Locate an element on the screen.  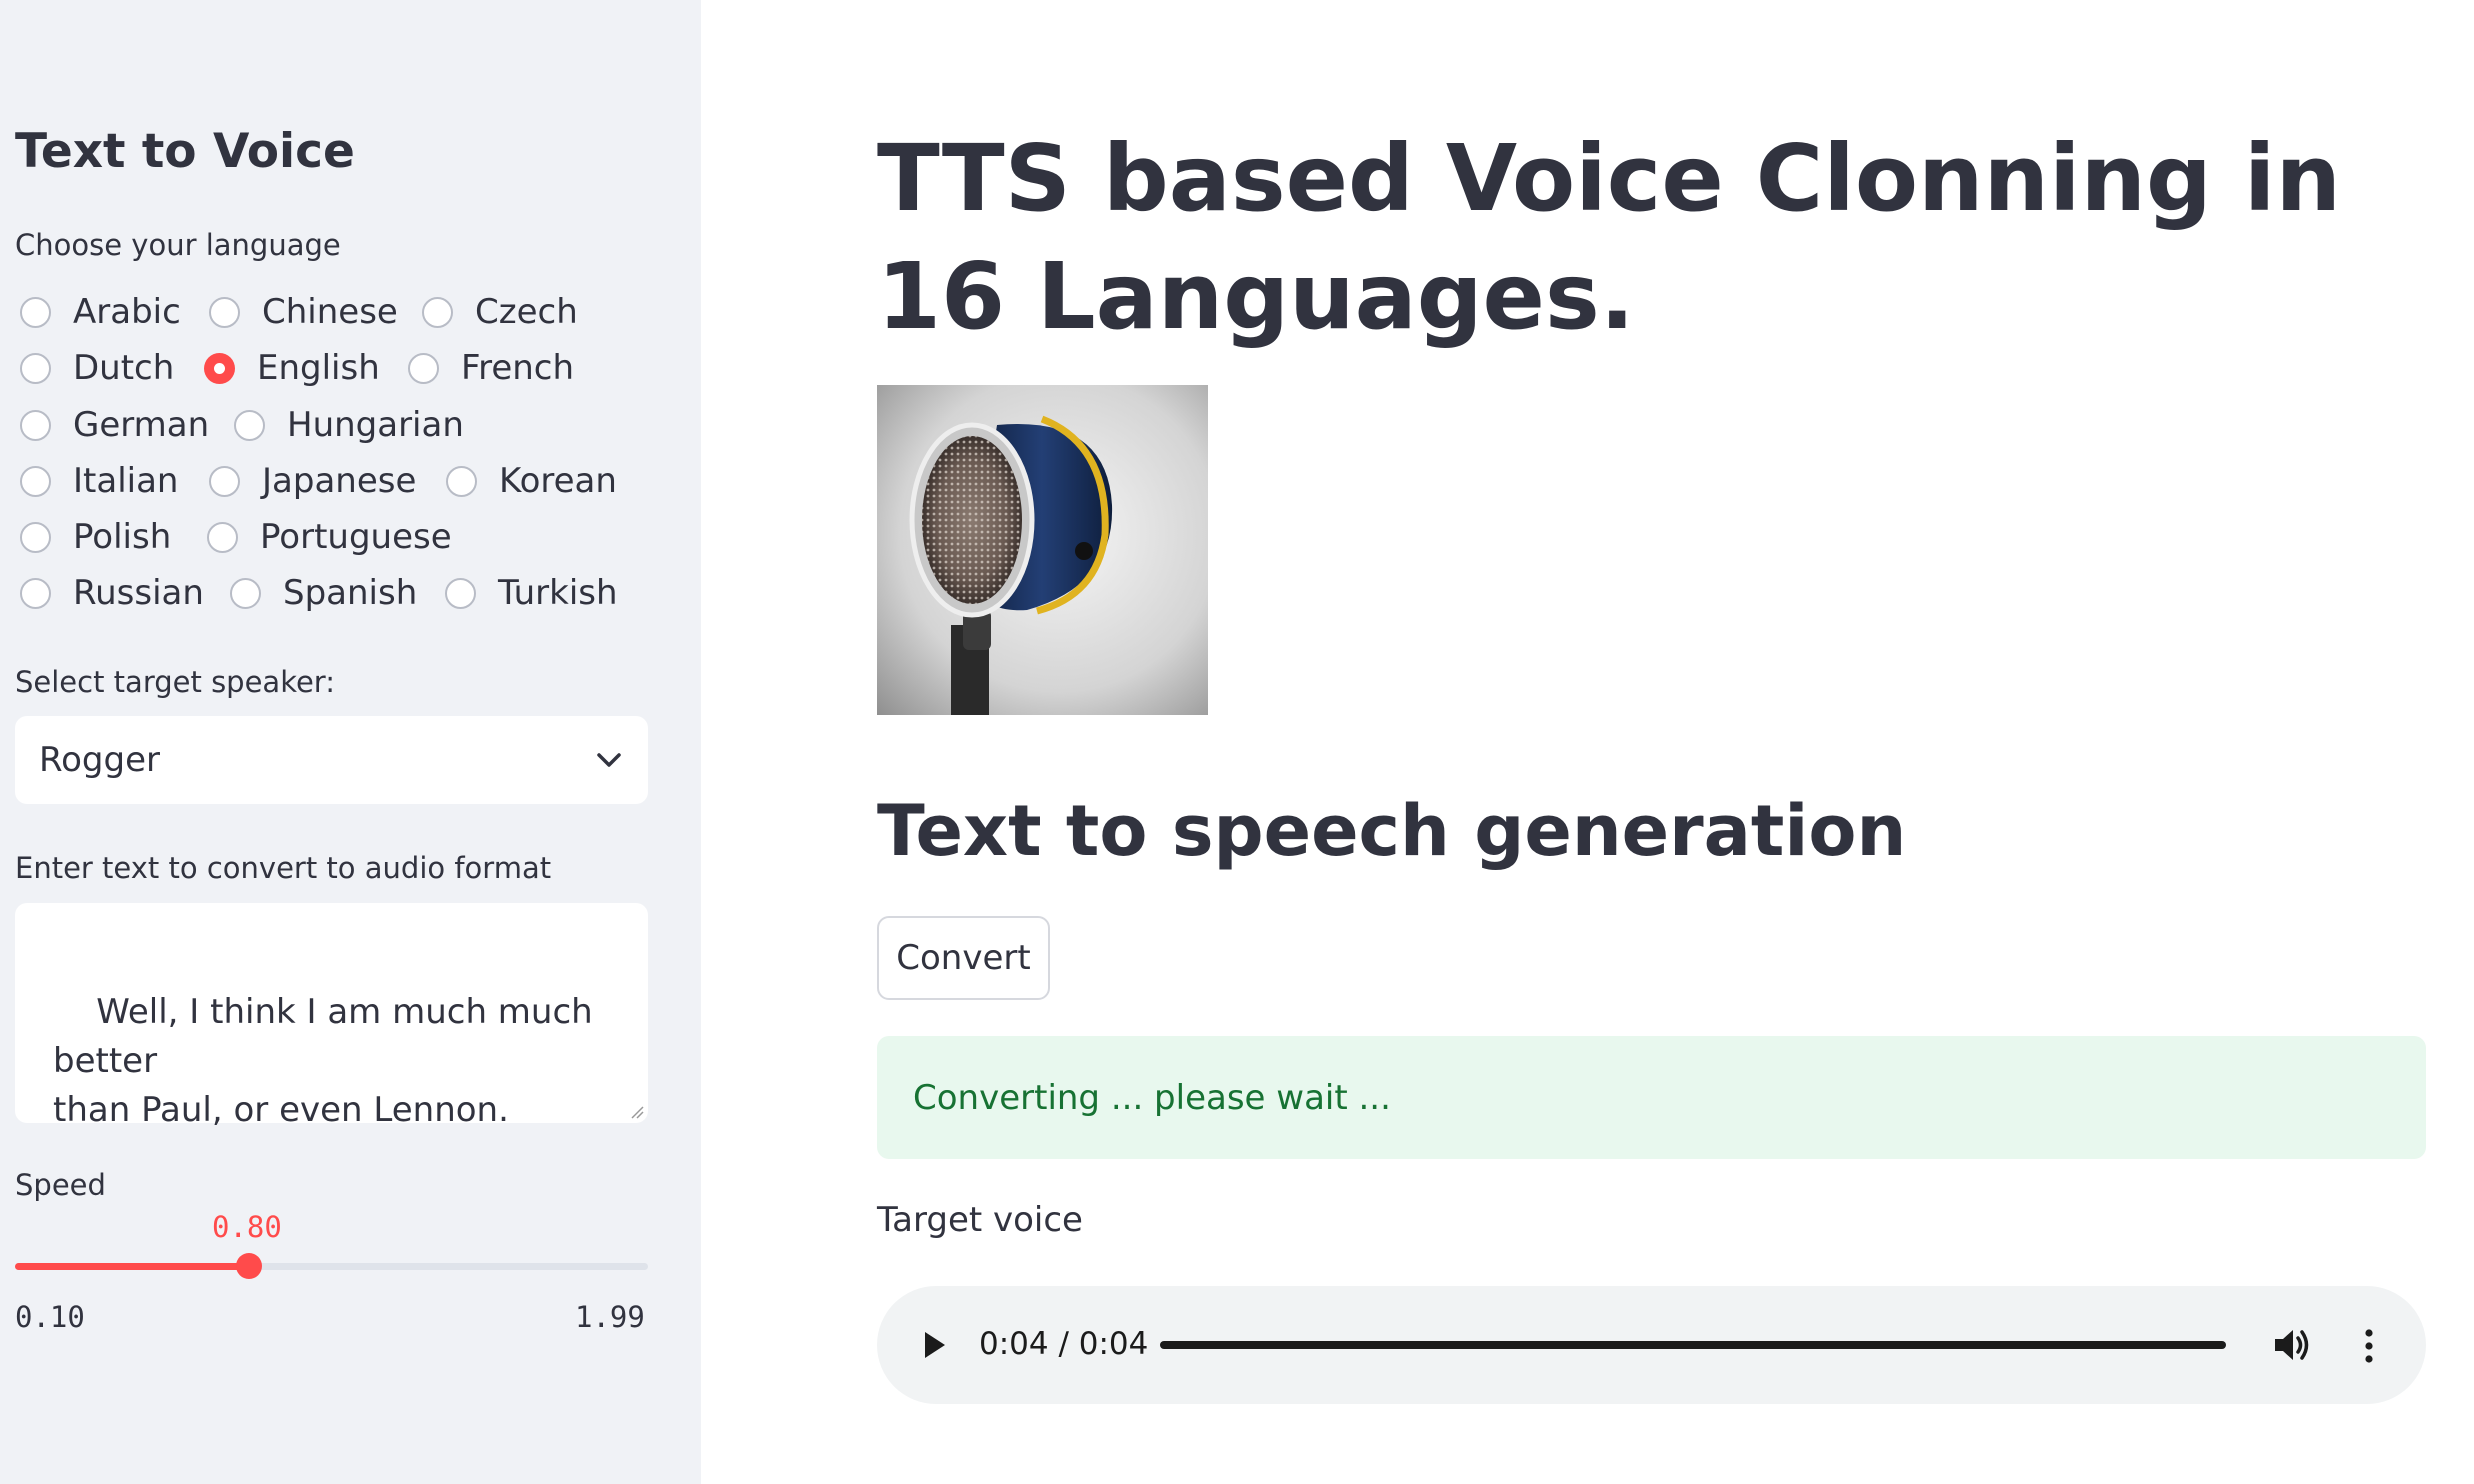
radio-english: English is located at coordinates (292, 368).